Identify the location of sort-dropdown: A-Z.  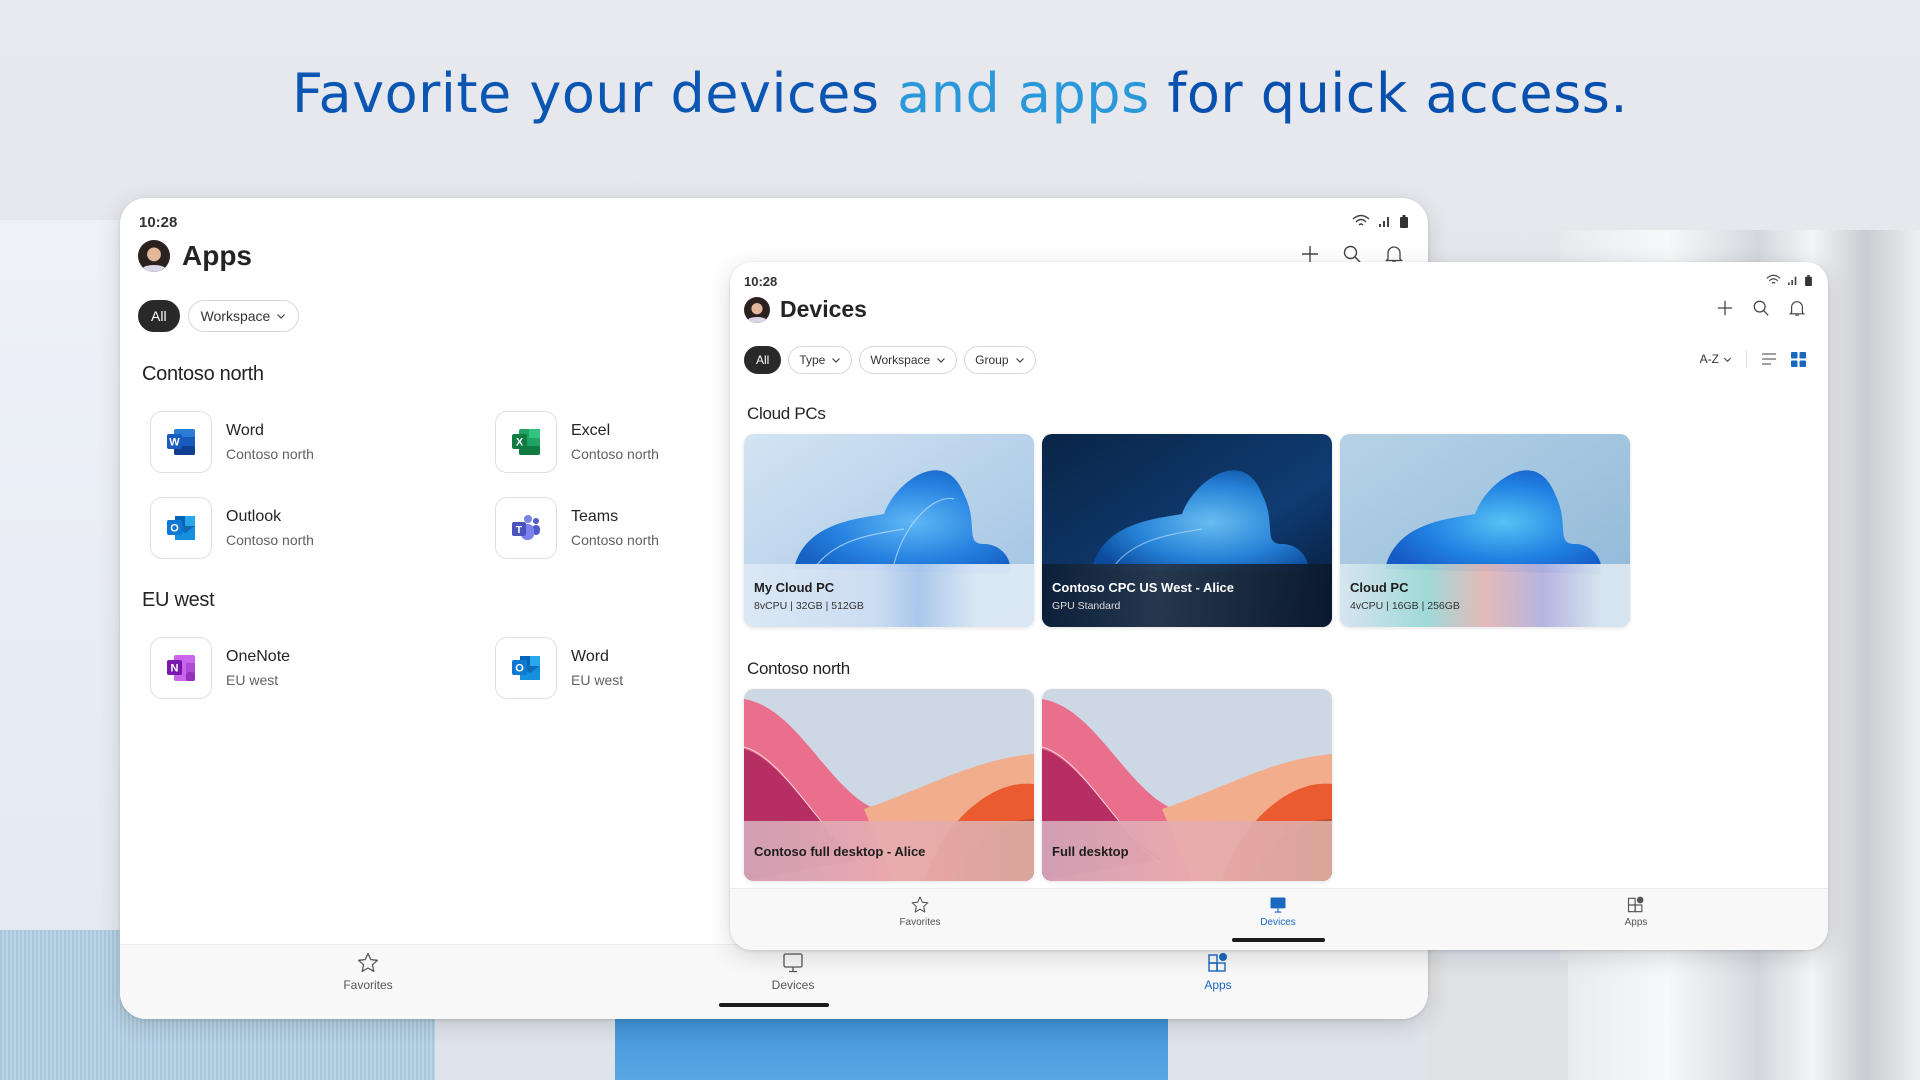
(1716, 359).